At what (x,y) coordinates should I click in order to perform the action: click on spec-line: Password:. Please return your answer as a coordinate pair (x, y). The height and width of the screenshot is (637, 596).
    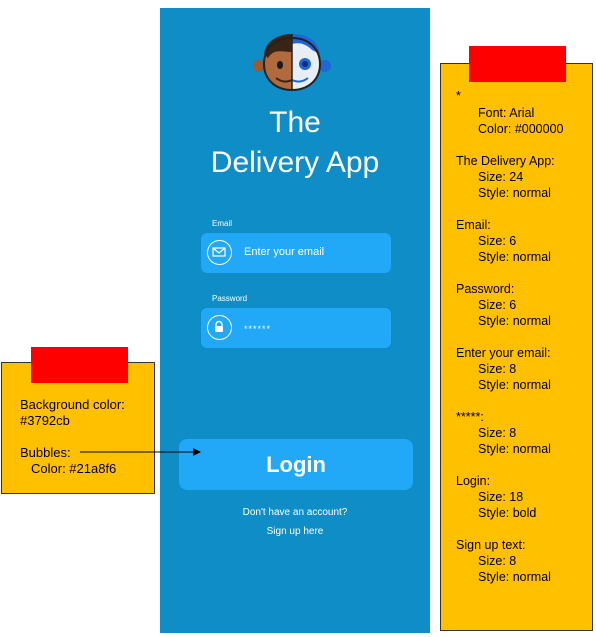
    Looking at the image, I should click on (485, 289).